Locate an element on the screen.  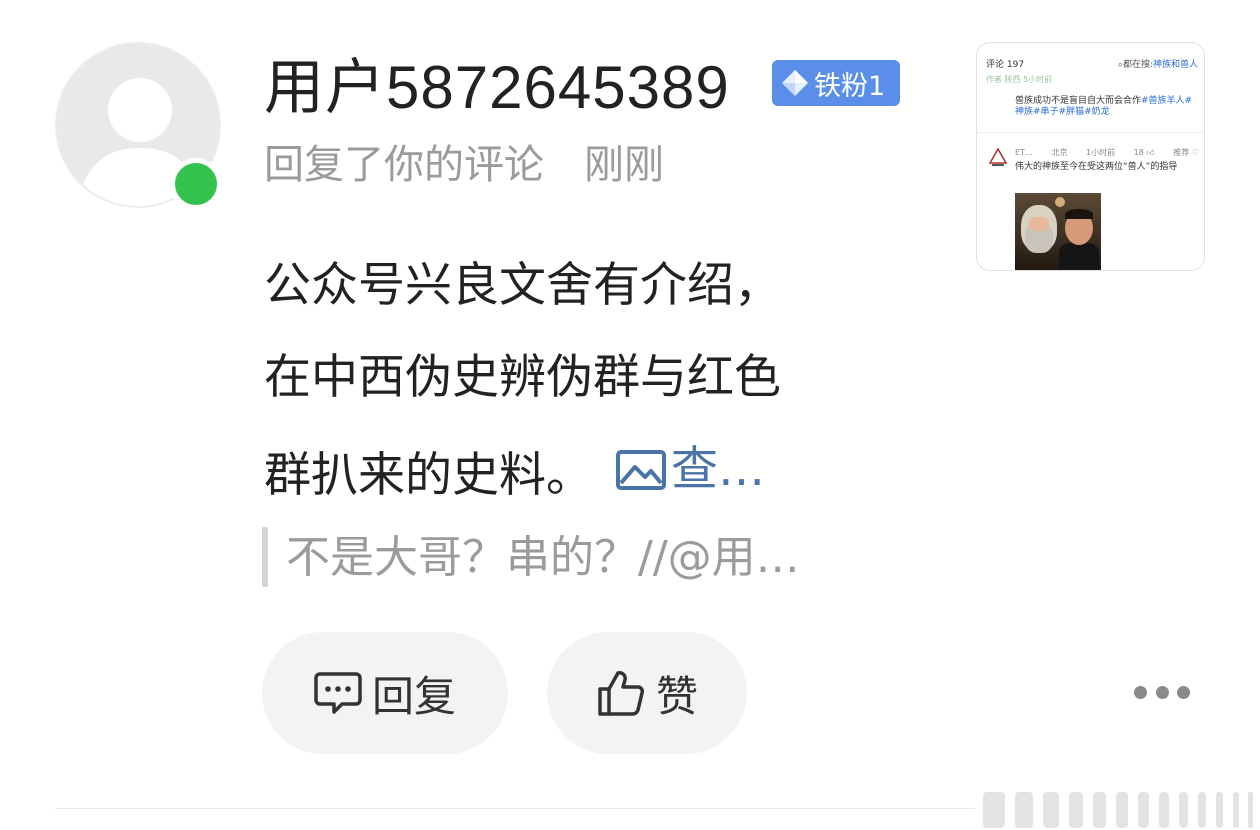
reply-label: 回复 is located at coordinates (413, 696).